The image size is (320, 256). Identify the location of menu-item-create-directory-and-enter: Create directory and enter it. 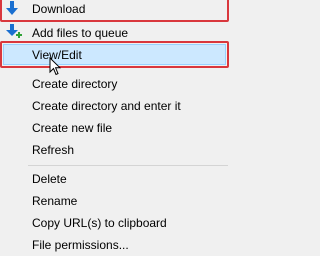
(115, 106).